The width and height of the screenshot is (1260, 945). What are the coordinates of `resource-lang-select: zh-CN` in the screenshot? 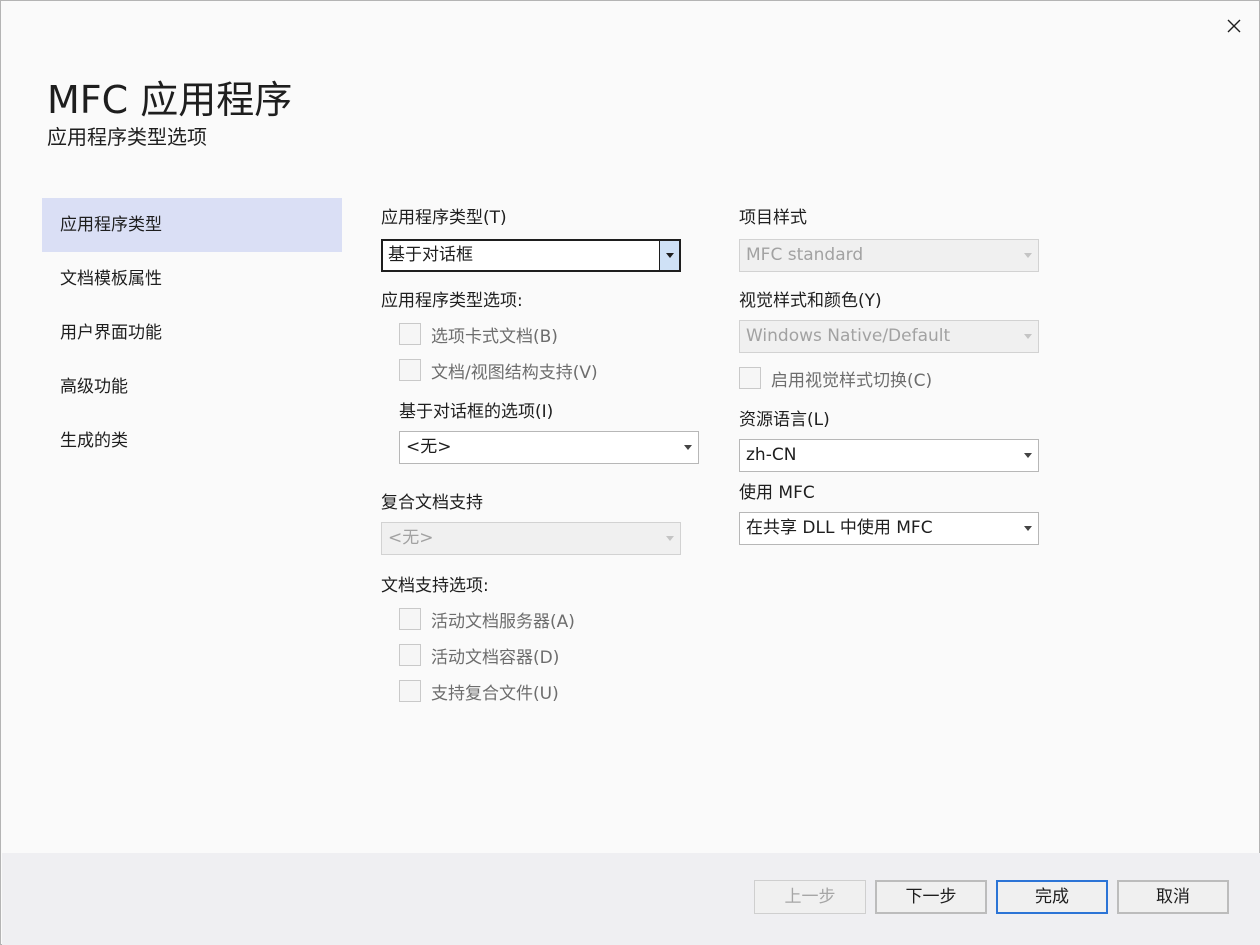 It's located at (889, 455).